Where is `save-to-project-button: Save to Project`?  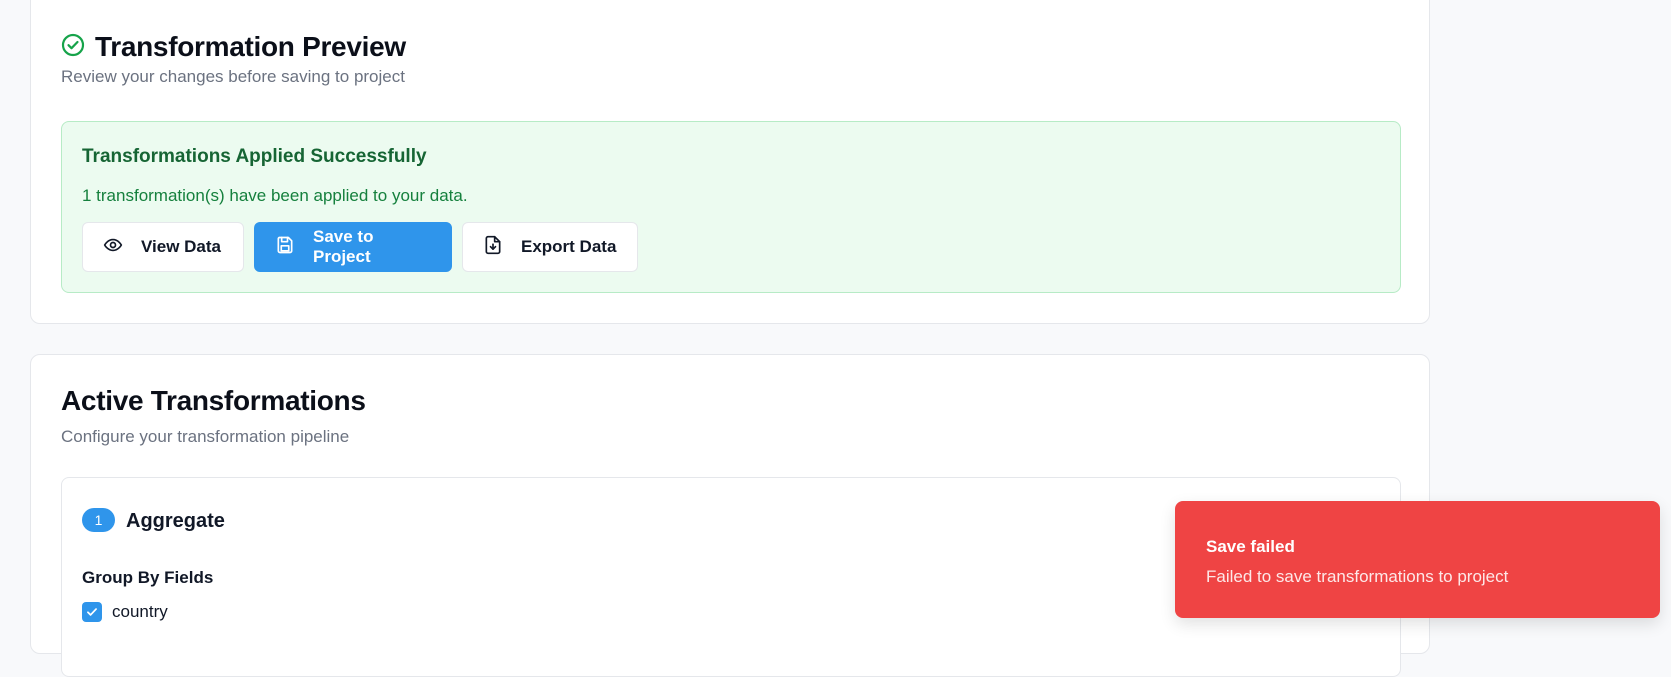
save-to-project-button: Save to Project is located at coordinates (353, 247).